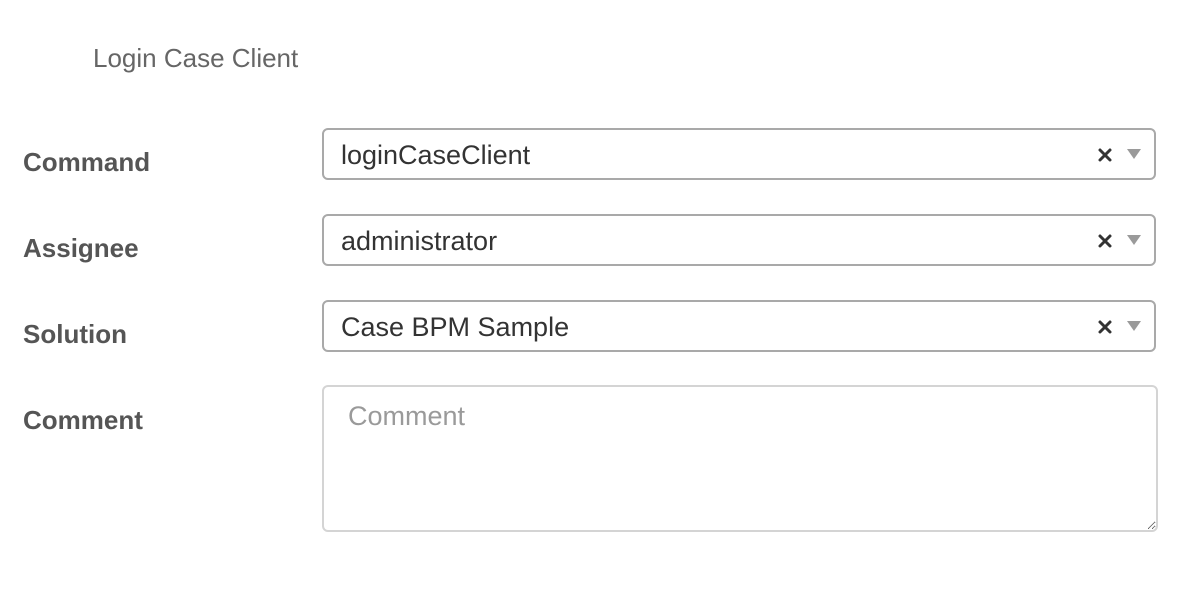  I want to click on form-title: Login Case Client, so click(196, 58).